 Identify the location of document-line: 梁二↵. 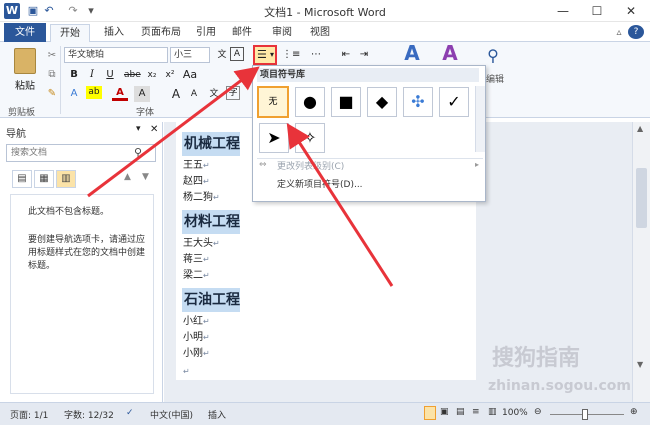
(196, 276).